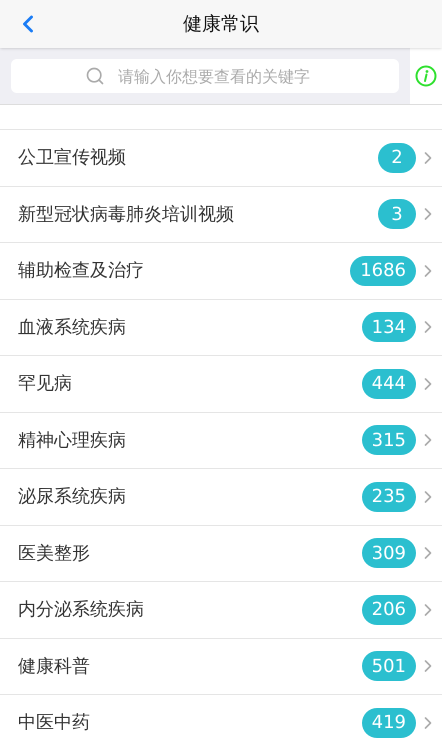 This screenshot has width=442, height=745. What do you see at coordinates (389, 609) in the screenshot?
I see `count-badge: 206` at bounding box center [389, 609].